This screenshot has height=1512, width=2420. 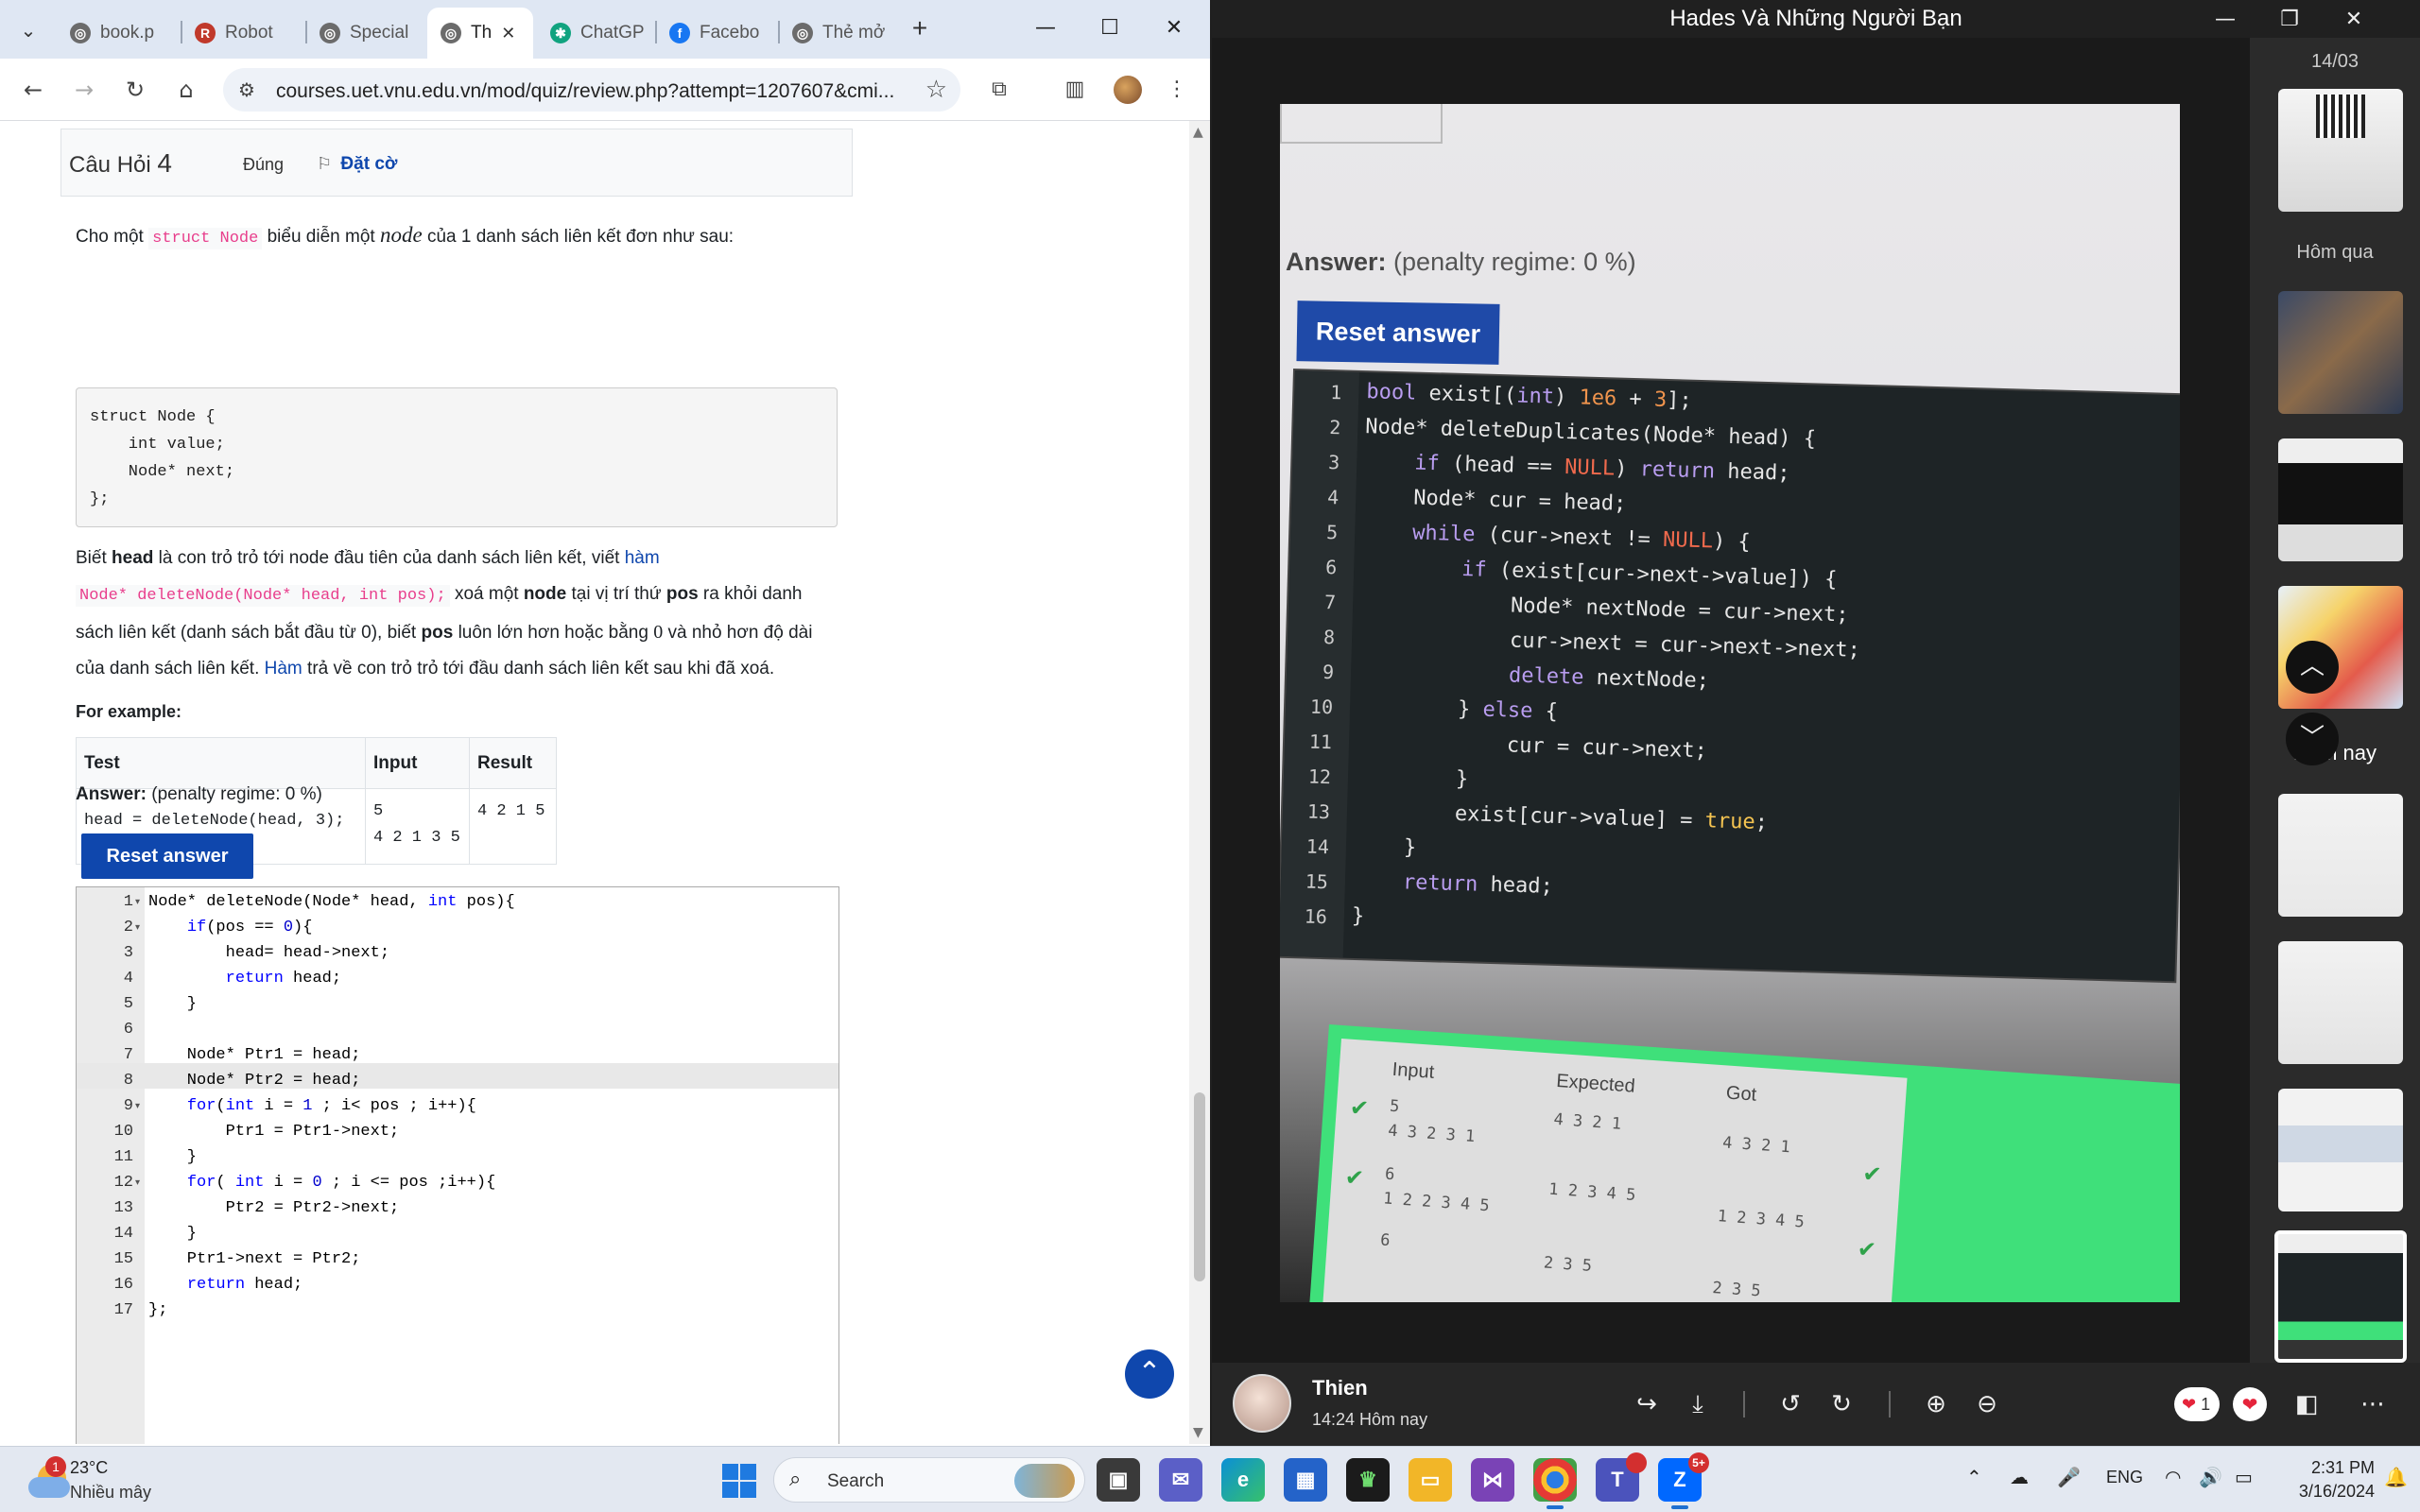 What do you see at coordinates (1199, 1186) in the screenshot?
I see `scrollbar-thumb` at bounding box center [1199, 1186].